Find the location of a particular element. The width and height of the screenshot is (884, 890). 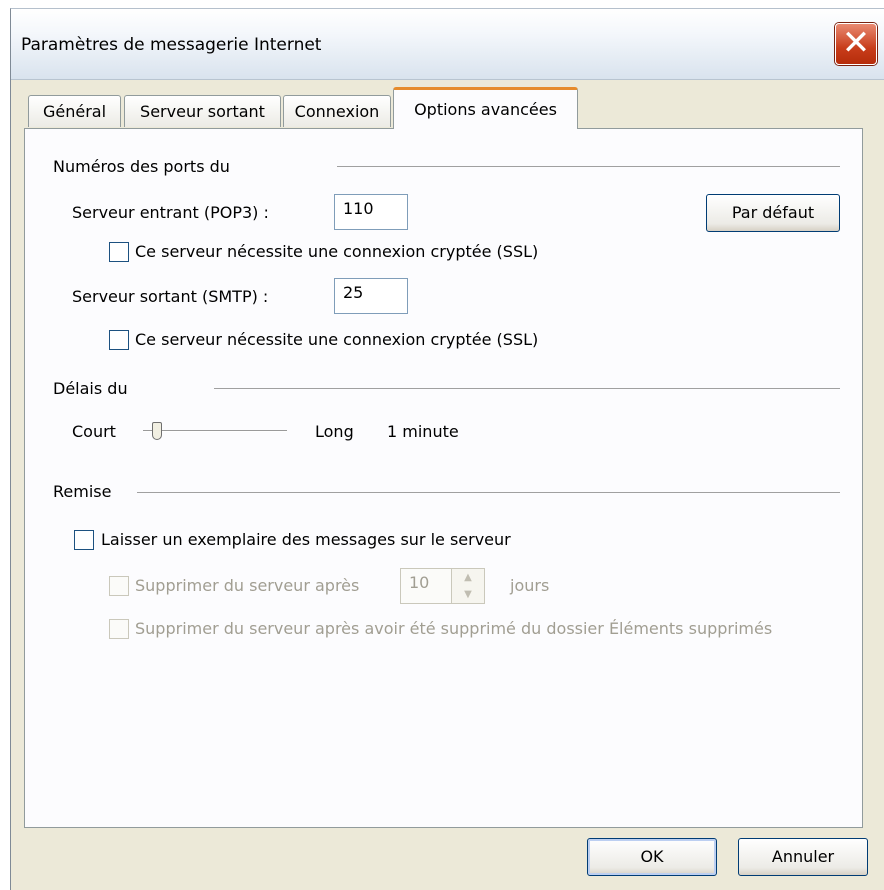

timeout-slider-track is located at coordinates (215, 431).